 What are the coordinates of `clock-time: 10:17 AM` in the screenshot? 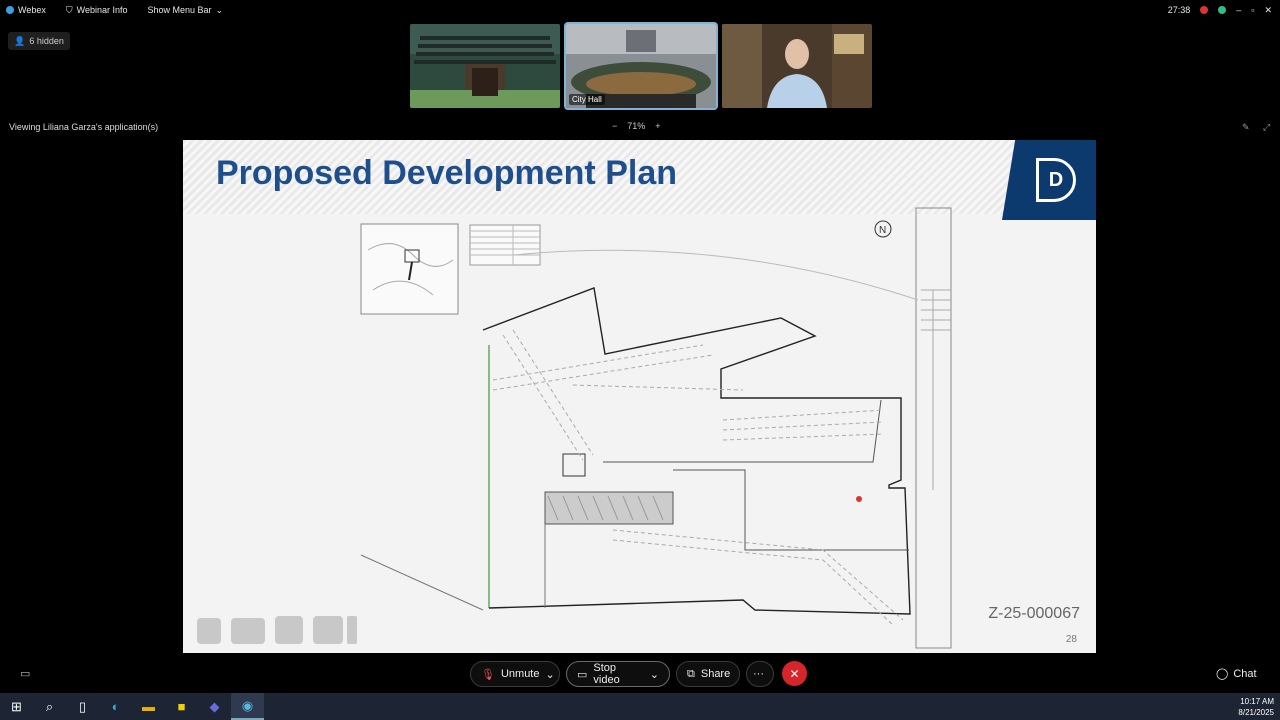 It's located at (1257, 701).